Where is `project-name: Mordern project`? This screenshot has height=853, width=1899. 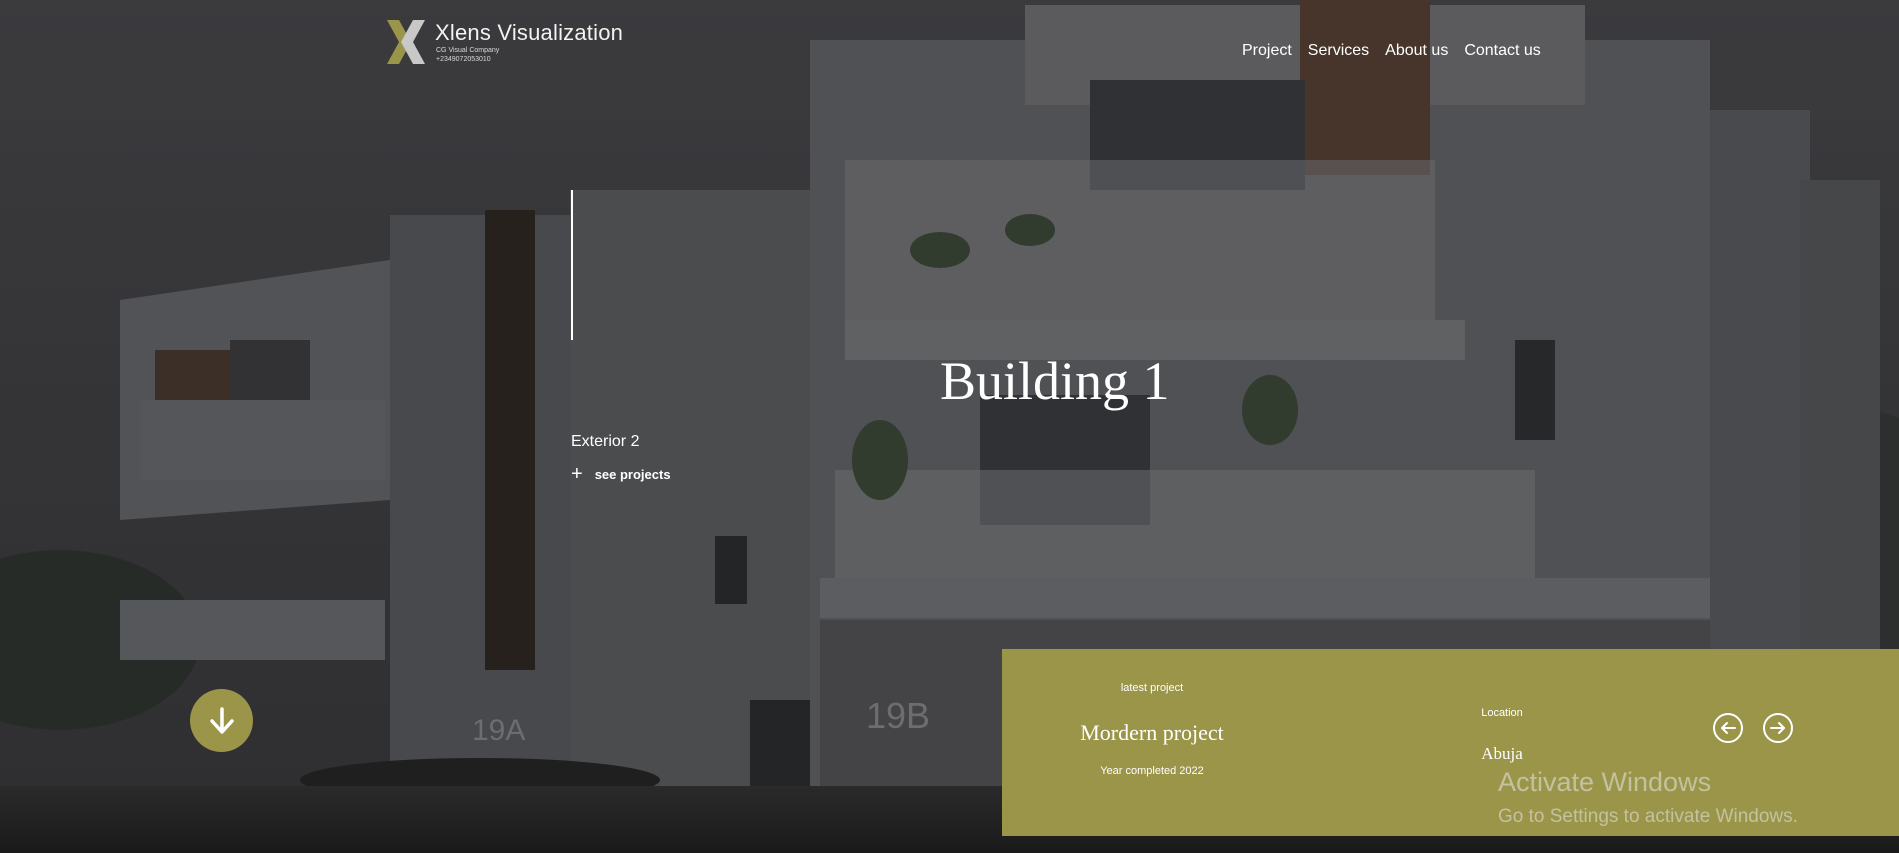
project-name: Mordern project is located at coordinates (1152, 732).